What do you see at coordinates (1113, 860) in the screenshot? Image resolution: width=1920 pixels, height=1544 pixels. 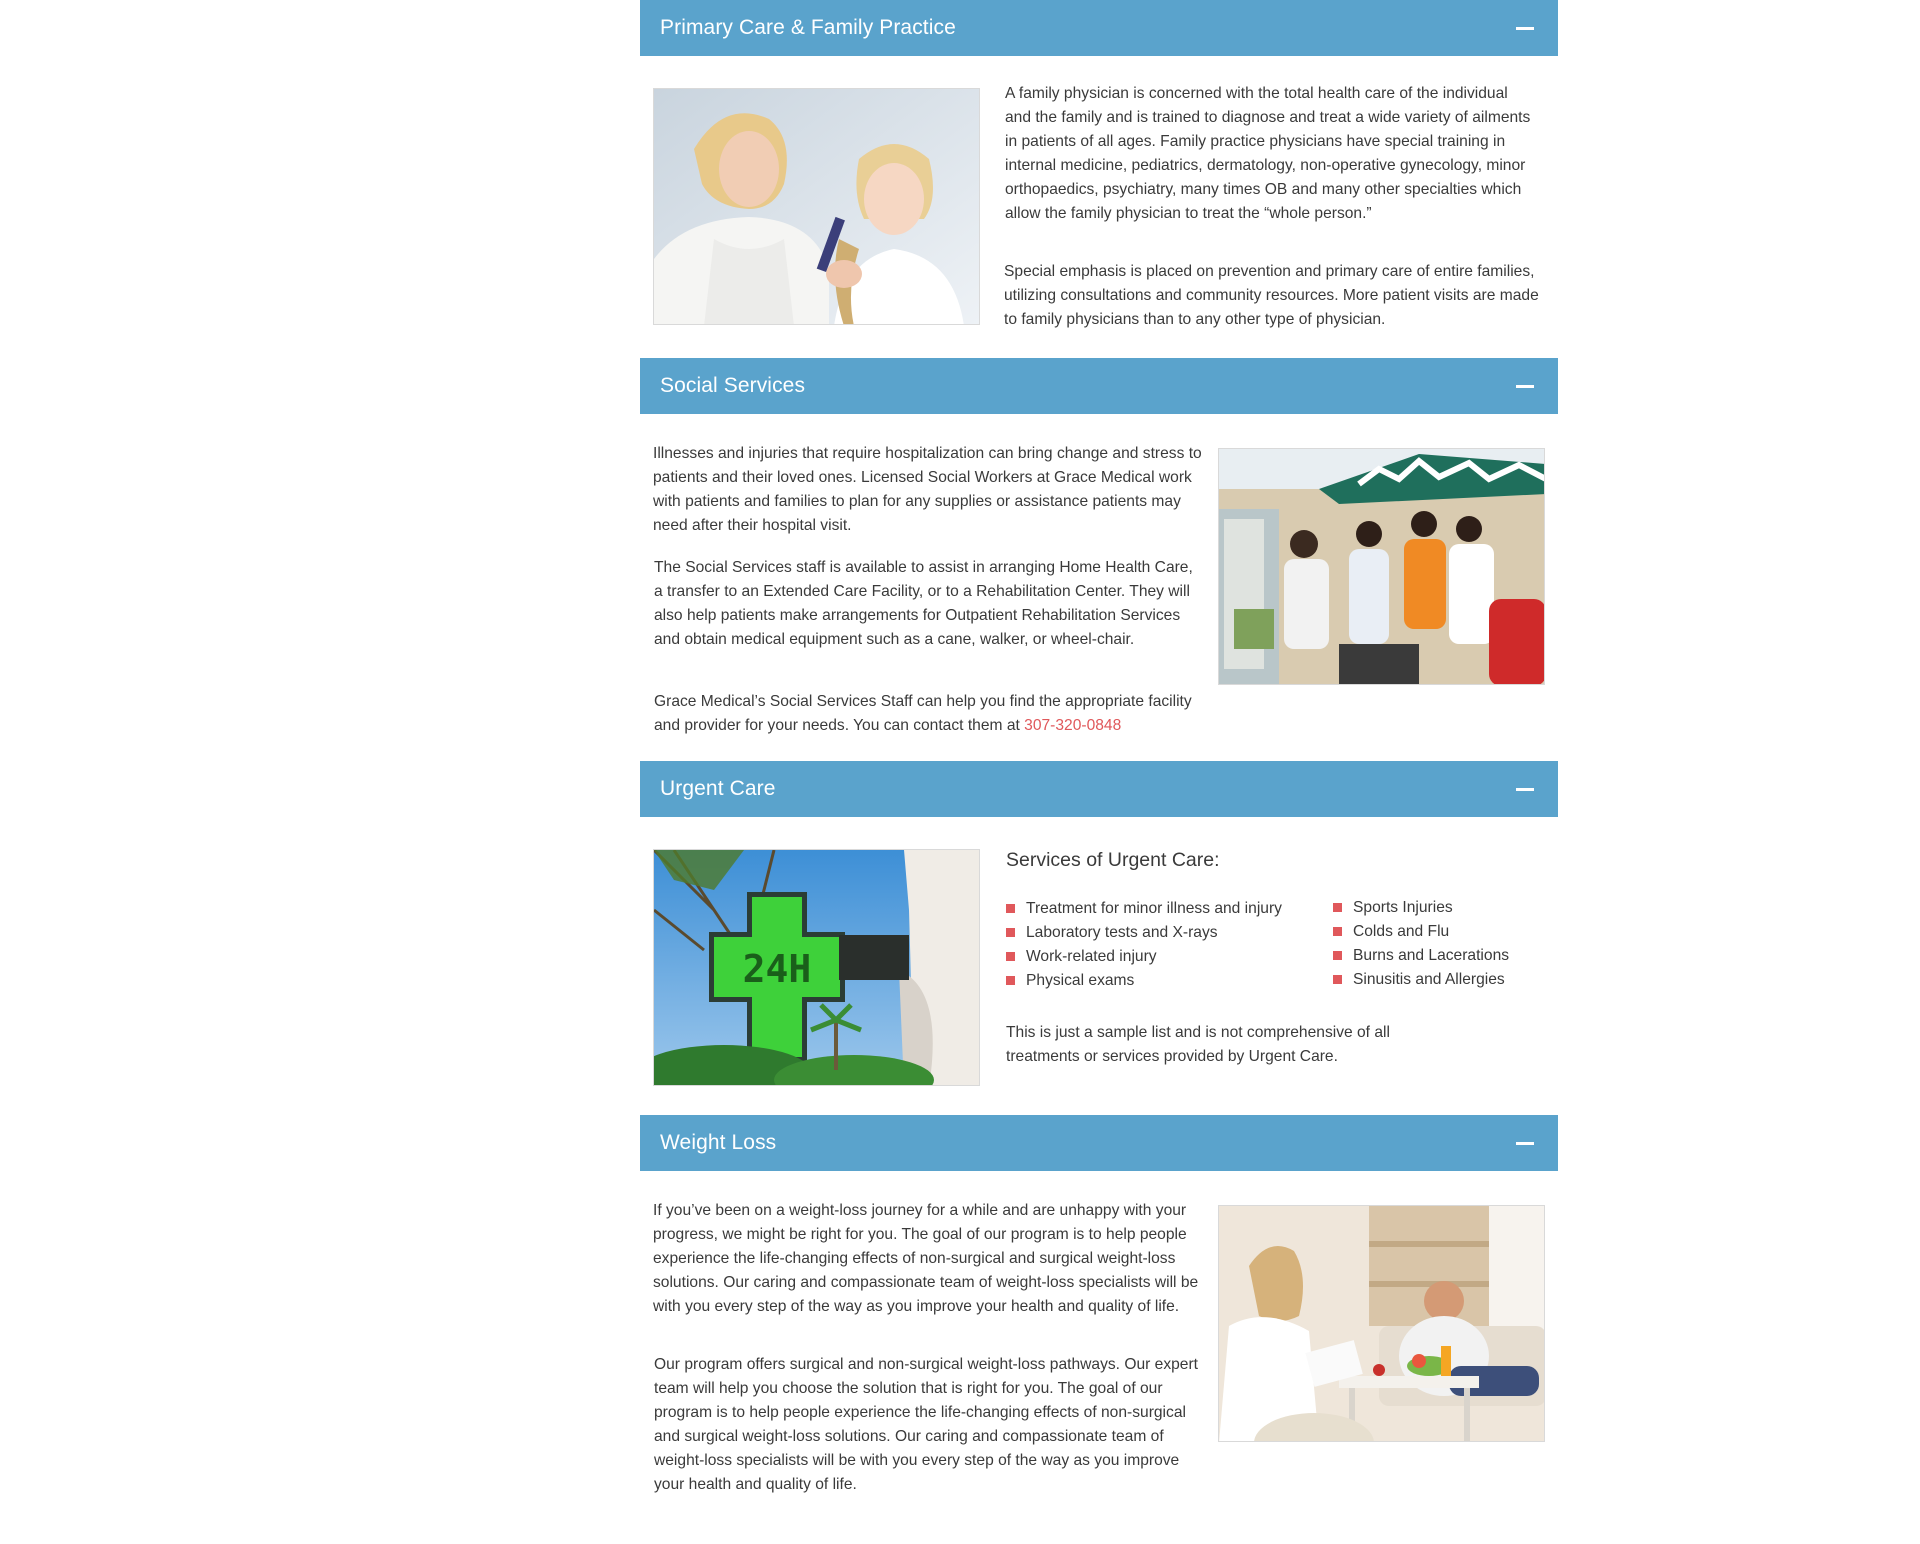 I see `services-heading: Services of Urgent Care:` at bounding box center [1113, 860].